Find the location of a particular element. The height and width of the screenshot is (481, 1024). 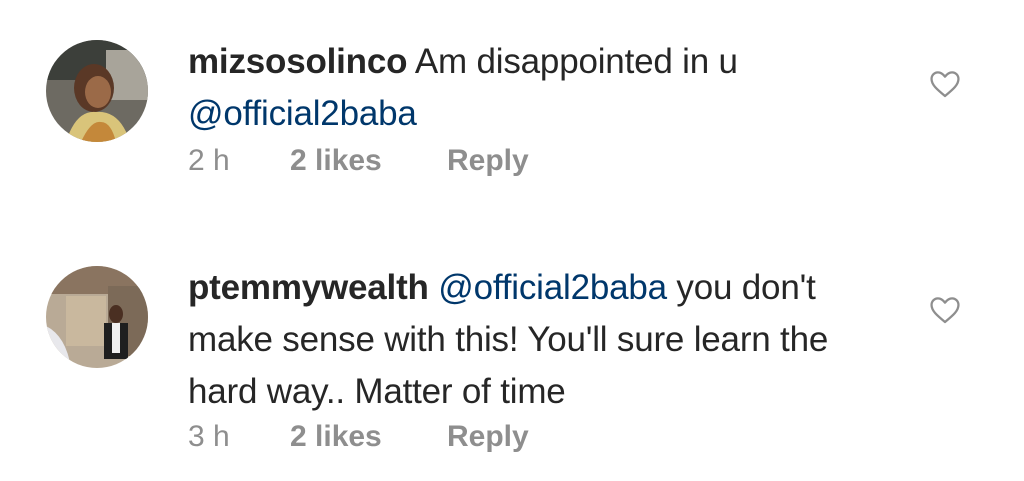

comment-time: 3 h is located at coordinates (209, 436).